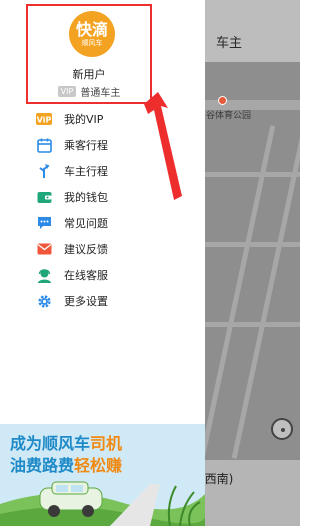 This screenshot has width=320, height=526. What do you see at coordinates (116, 223) in the screenshot?
I see `menu-item-faq: 常见问题` at bounding box center [116, 223].